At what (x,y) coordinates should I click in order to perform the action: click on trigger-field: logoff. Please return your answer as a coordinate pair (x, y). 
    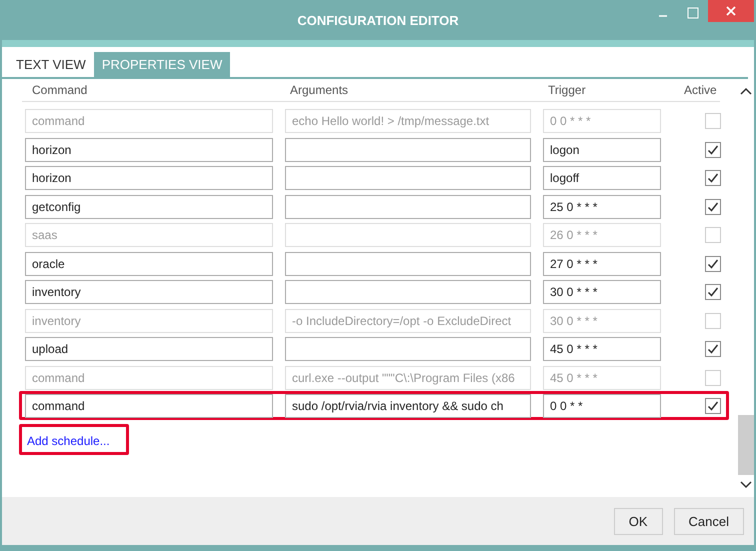
    Looking at the image, I should click on (602, 178).